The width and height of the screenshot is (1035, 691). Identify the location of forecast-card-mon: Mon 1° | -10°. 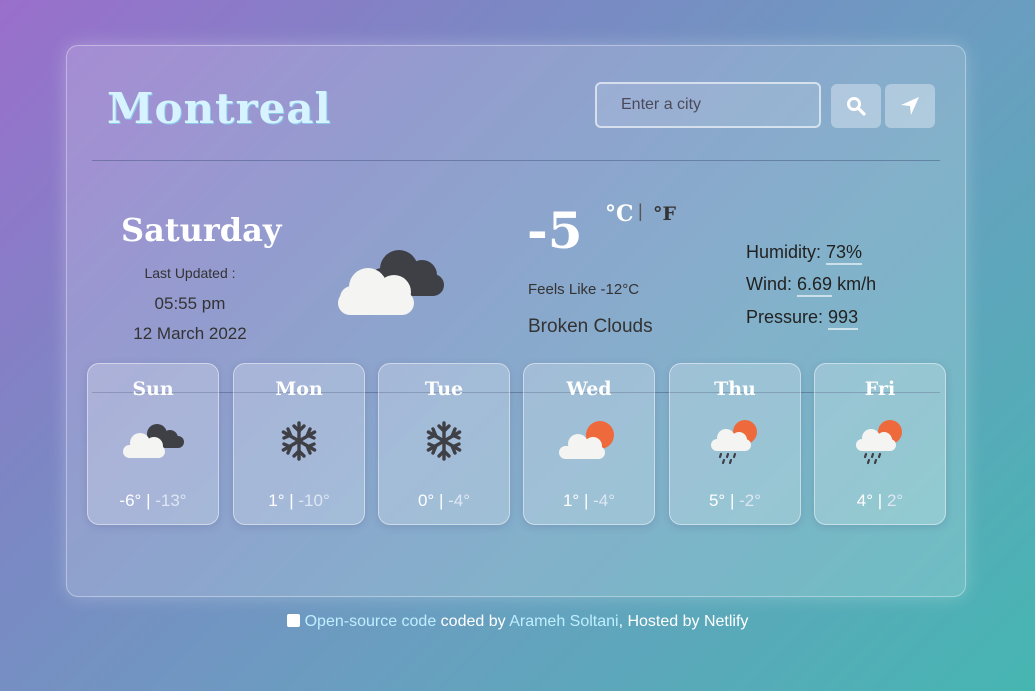
(299, 444).